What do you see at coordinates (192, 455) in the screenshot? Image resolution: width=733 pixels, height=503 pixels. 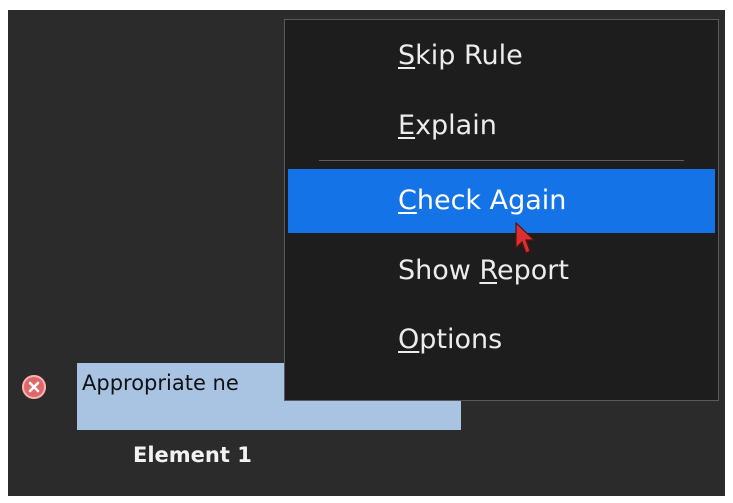 I see `element-label: Element 1` at bounding box center [192, 455].